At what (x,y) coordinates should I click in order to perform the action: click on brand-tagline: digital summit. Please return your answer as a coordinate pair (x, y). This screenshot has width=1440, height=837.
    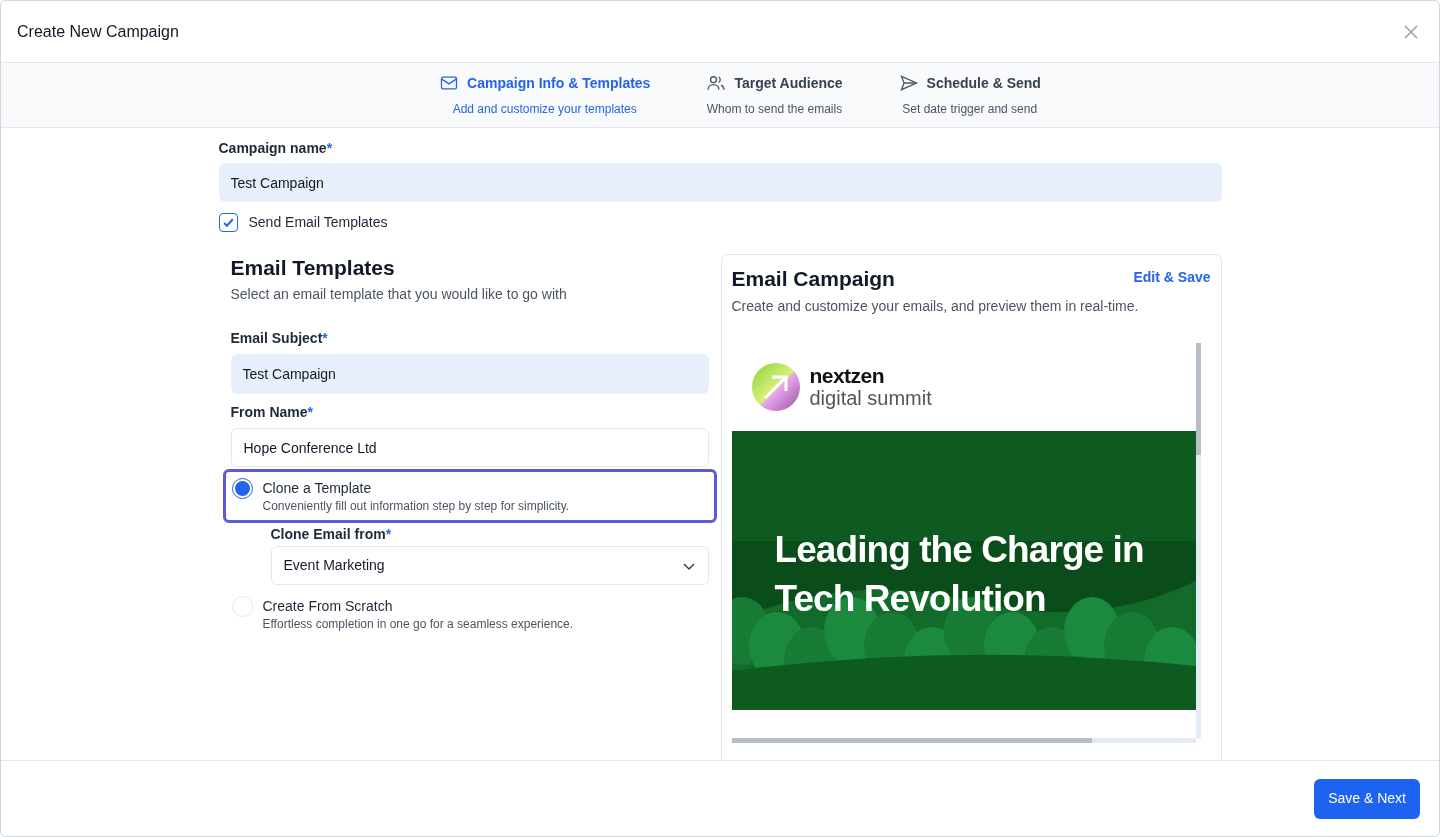
    Looking at the image, I should click on (870, 398).